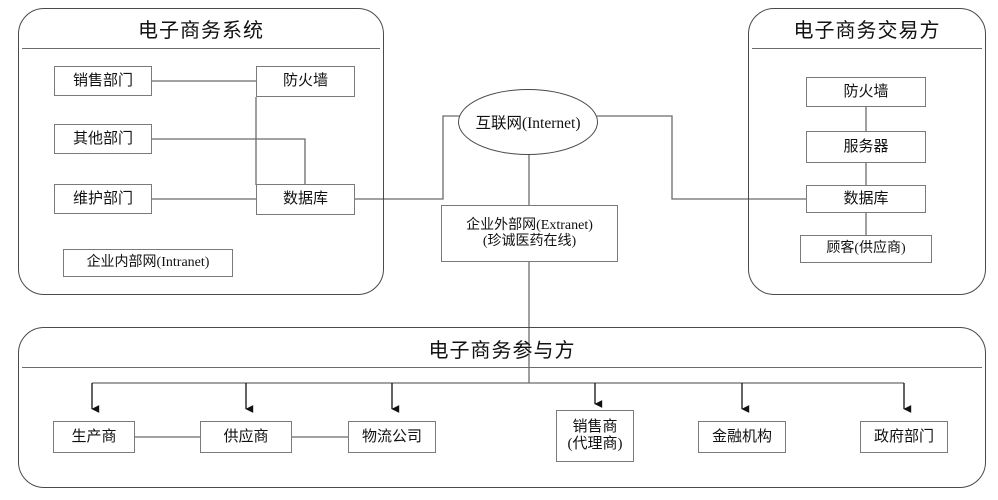  Describe the element at coordinates (866, 199) in the screenshot. I see `node-partner-database: 数据库` at that location.